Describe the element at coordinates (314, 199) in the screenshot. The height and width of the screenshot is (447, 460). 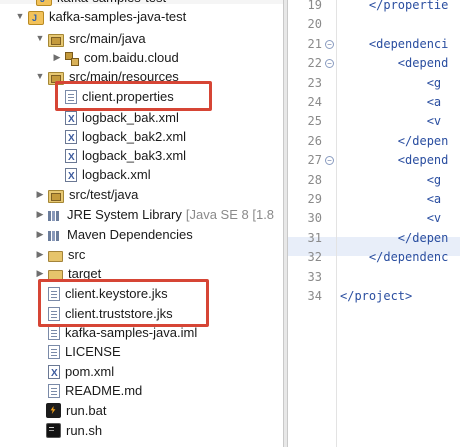
I see `line-number: 29` at that location.